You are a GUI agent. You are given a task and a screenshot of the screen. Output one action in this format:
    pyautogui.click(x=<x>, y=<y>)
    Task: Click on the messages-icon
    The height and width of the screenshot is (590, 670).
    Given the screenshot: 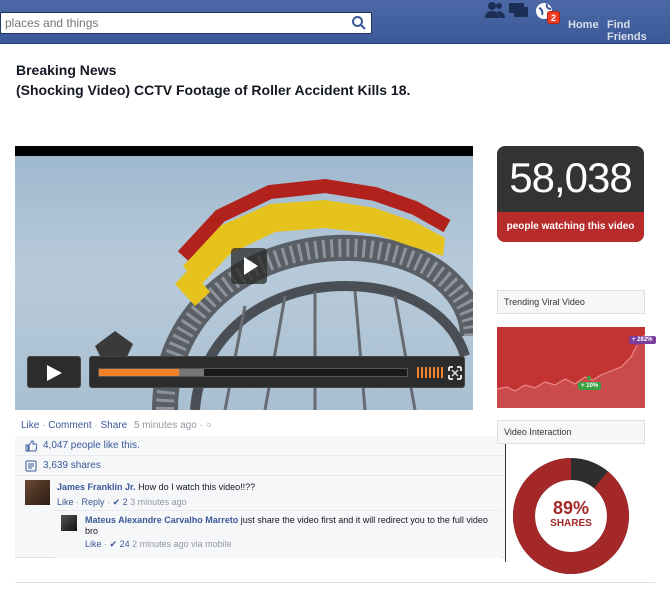 What is the action you would take?
    pyautogui.click(x=519, y=10)
    